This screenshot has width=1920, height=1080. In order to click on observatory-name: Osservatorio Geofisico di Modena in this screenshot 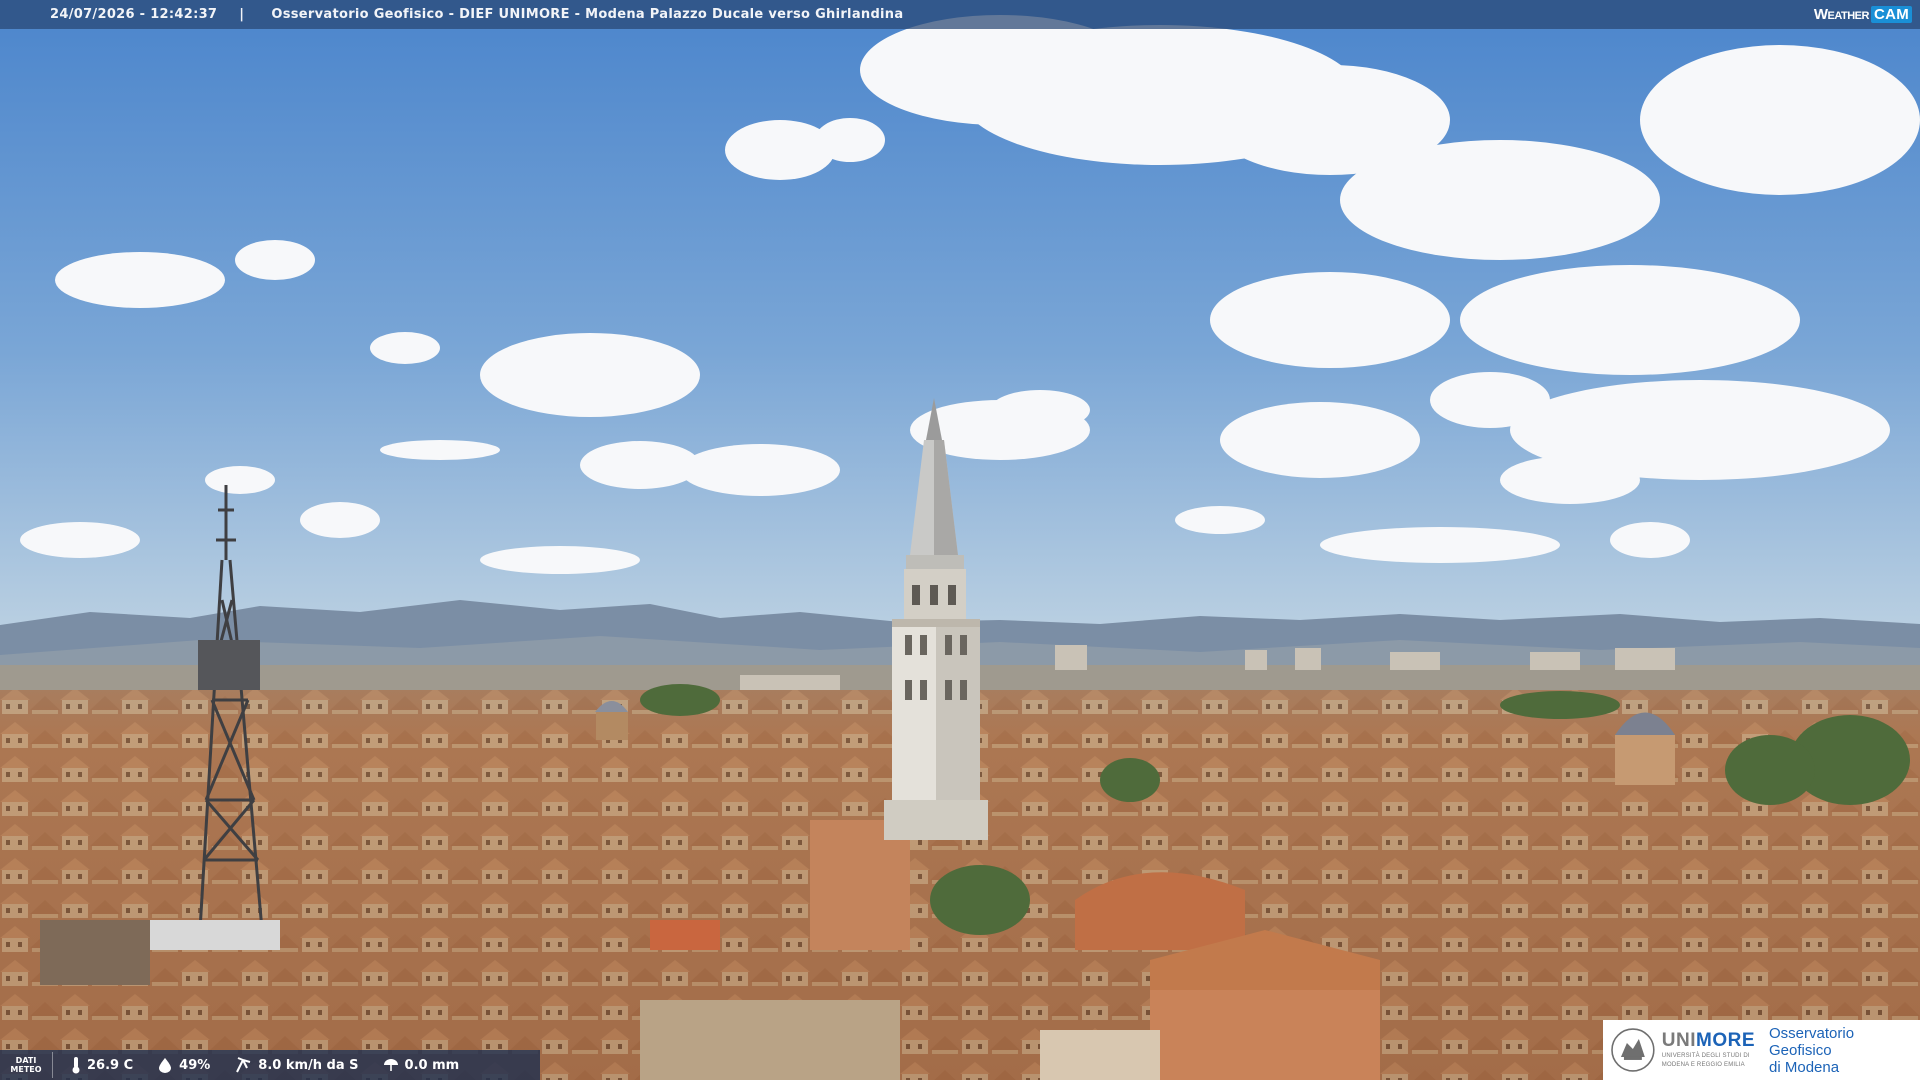, I will do `click(1812, 1050)`.